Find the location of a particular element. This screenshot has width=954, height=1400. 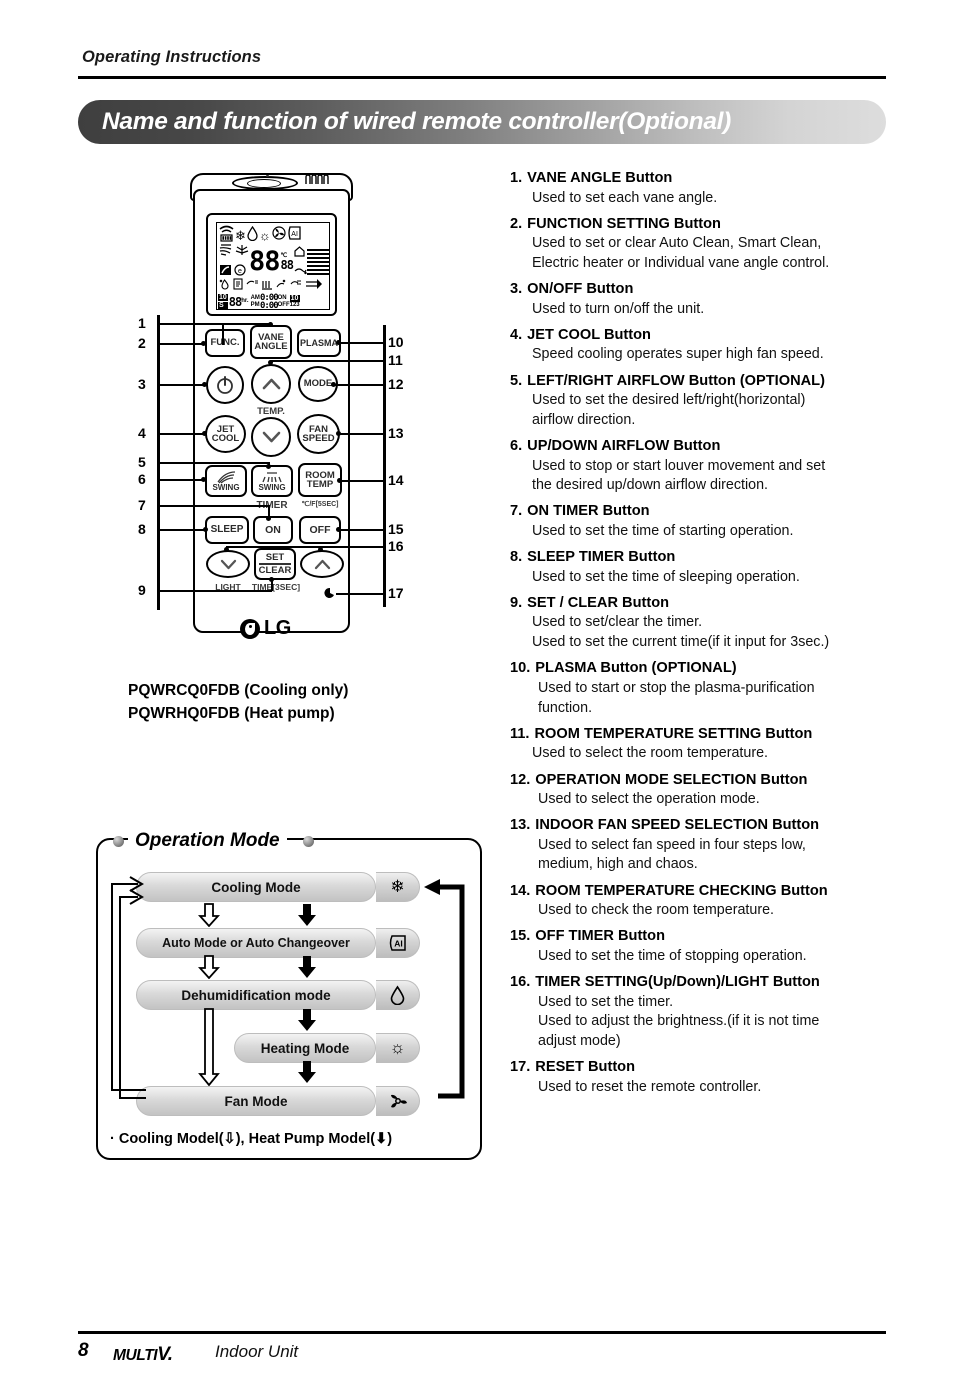

on-off-power-button is located at coordinates (225, 385).